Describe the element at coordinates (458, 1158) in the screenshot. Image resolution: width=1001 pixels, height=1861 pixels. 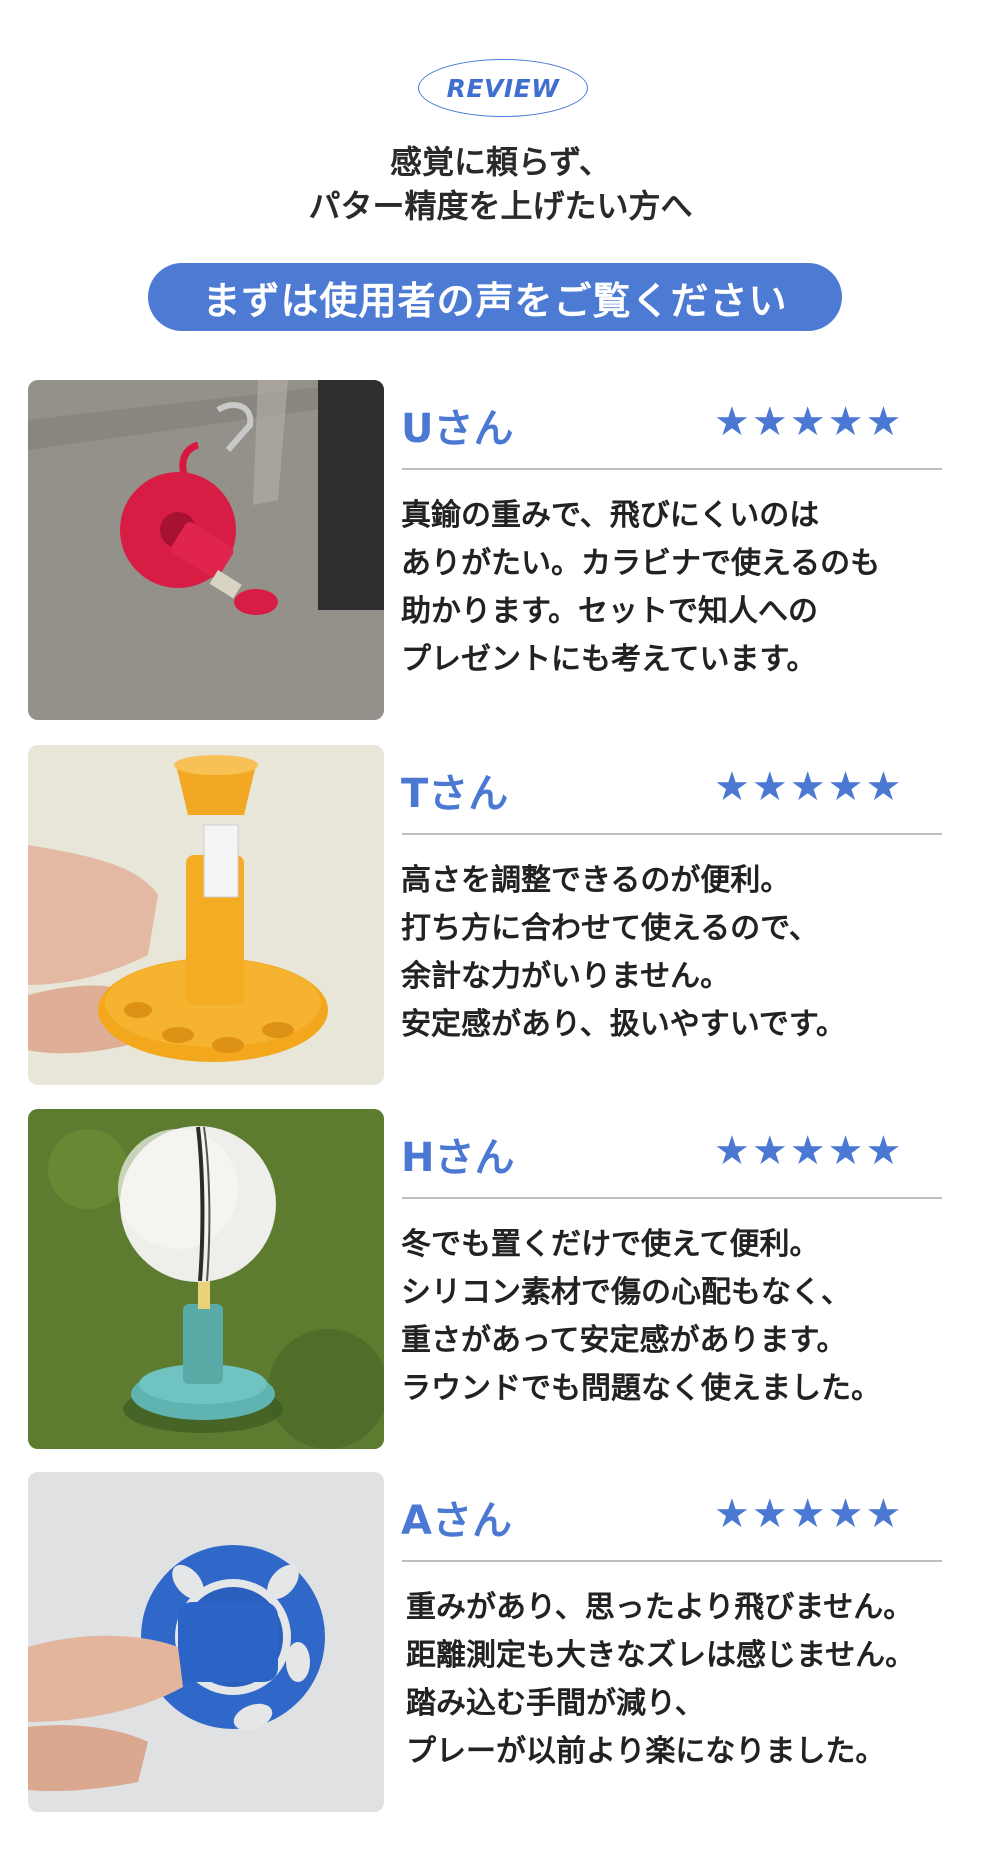
I see `reviewer-name: Hさん` at that location.